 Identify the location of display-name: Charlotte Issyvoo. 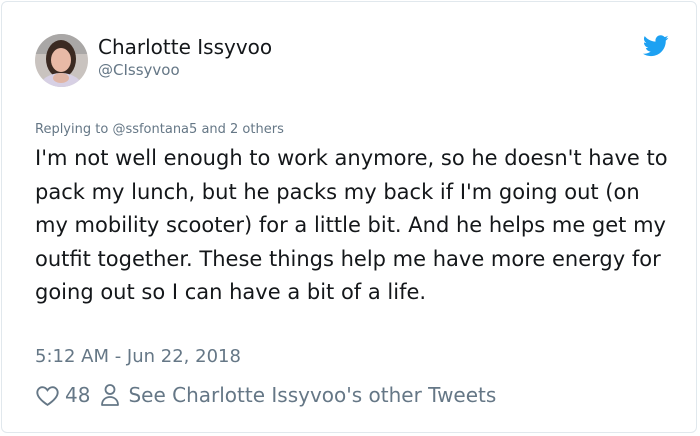
(185, 47).